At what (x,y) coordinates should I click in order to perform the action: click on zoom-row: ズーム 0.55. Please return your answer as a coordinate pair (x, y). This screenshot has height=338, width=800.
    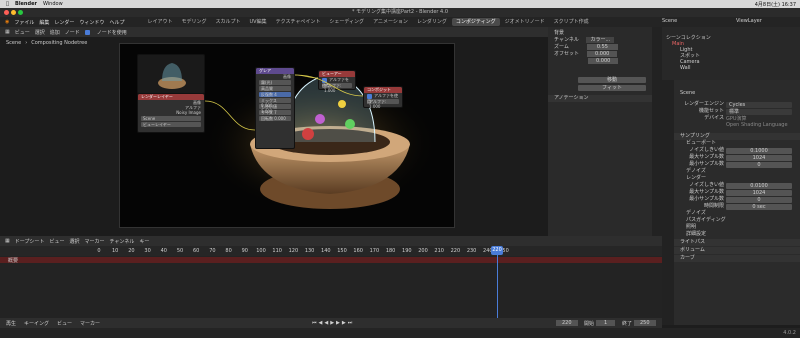
    Looking at the image, I should click on (600, 47).